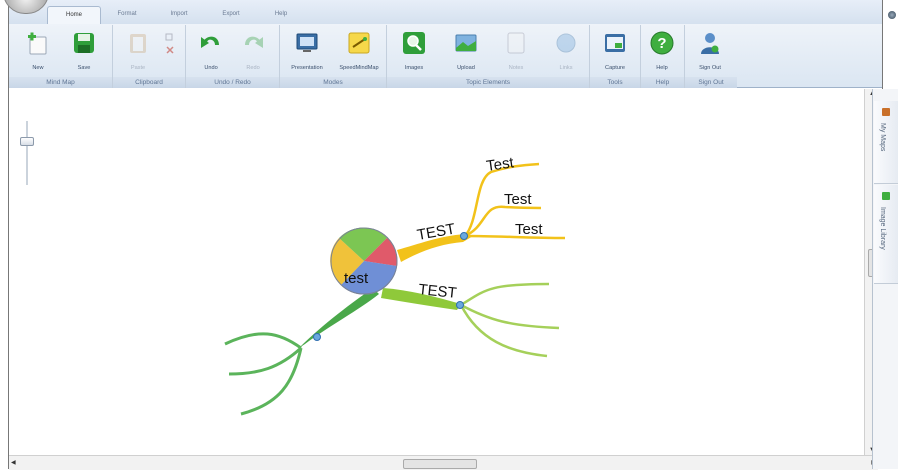 Image resolution: width=898 pixels, height=470 pixels. I want to click on scroll-left-arrow-icon: ◀, so click(13, 462).